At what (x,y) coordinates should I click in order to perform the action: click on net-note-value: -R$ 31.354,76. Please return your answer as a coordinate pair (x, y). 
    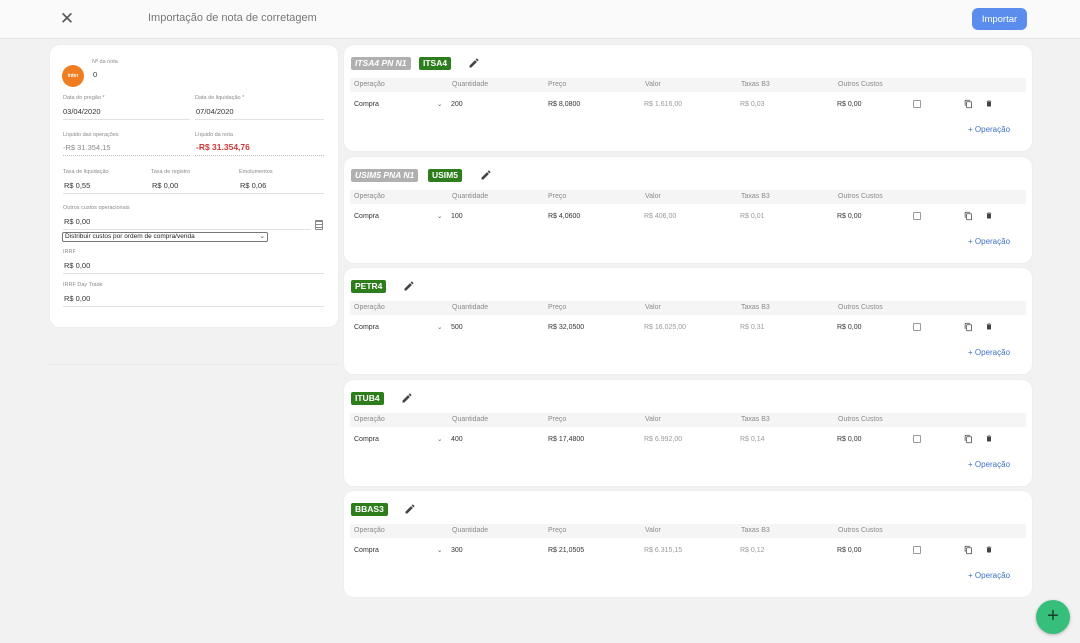
    Looking at the image, I should click on (223, 147).